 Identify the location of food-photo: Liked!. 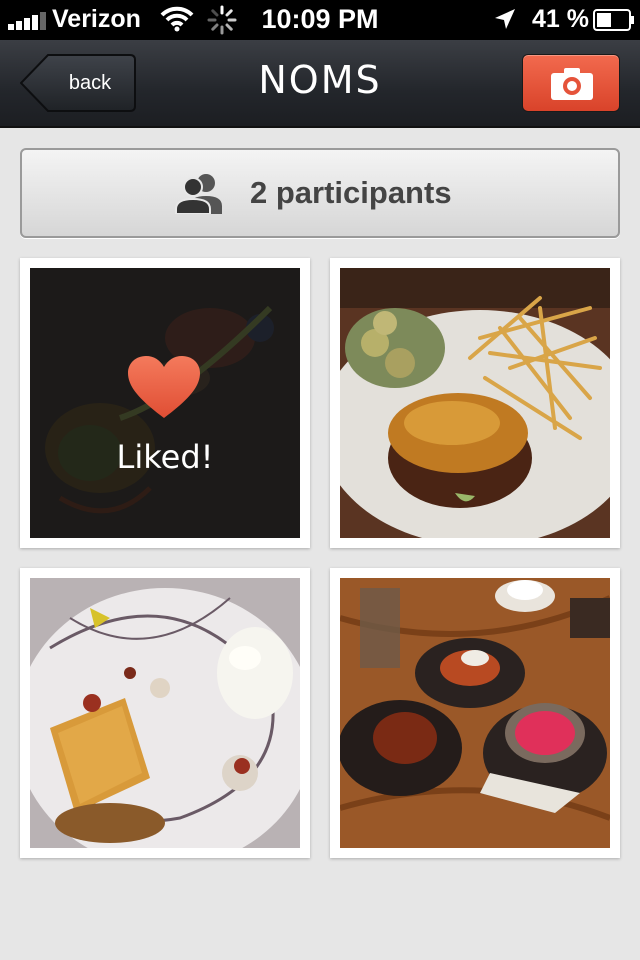
(165, 403).